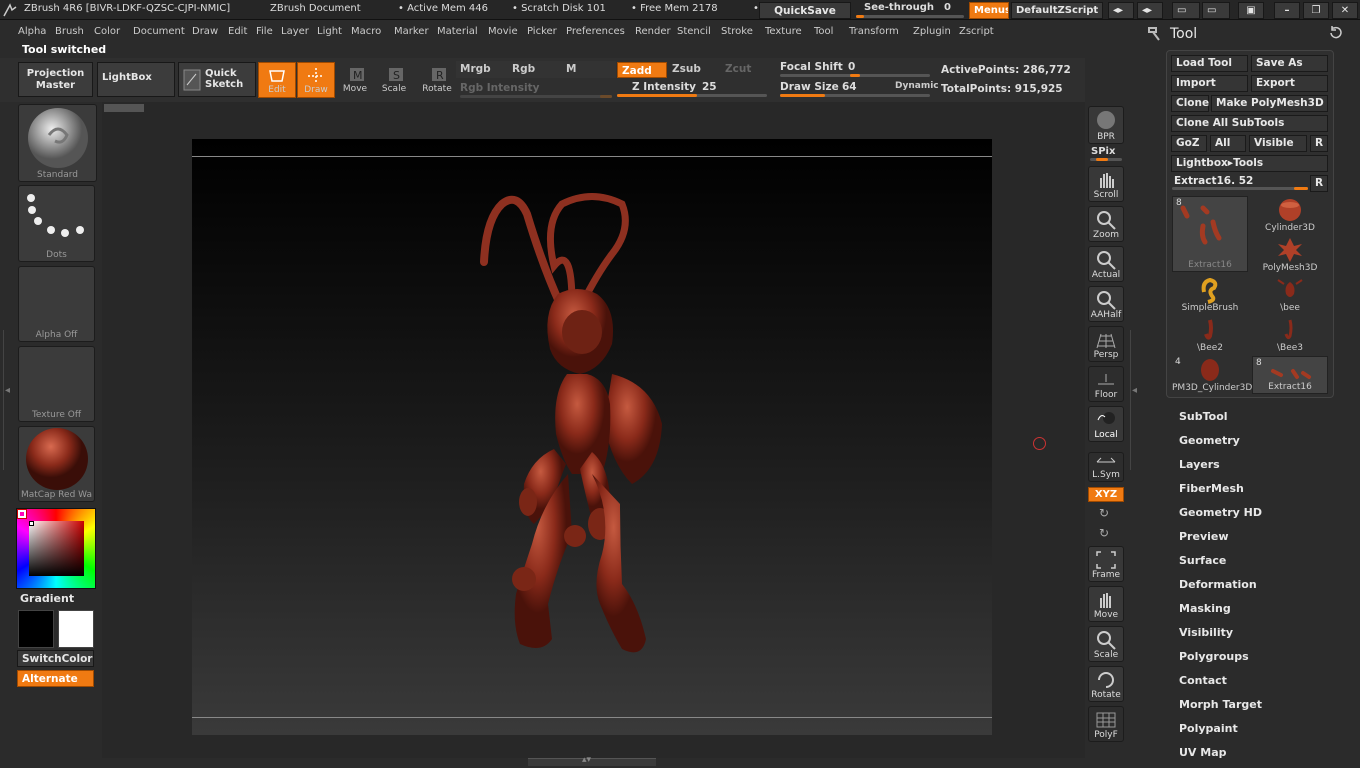 This screenshot has width=1360, height=768. I want to click on zadd-toggle: Zadd, so click(642, 70).